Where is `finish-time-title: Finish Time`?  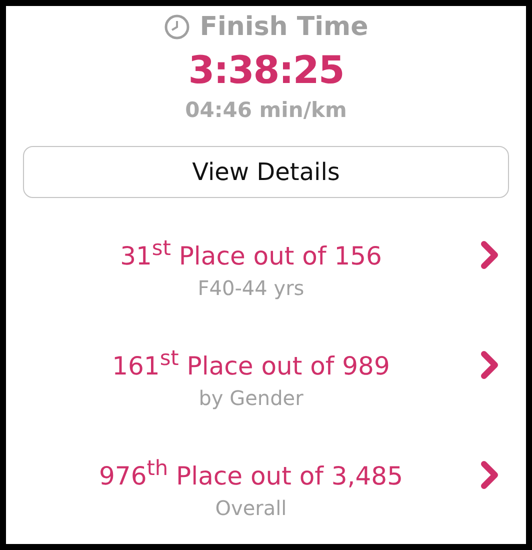
finish-time-title: Finish Time is located at coordinates (284, 27).